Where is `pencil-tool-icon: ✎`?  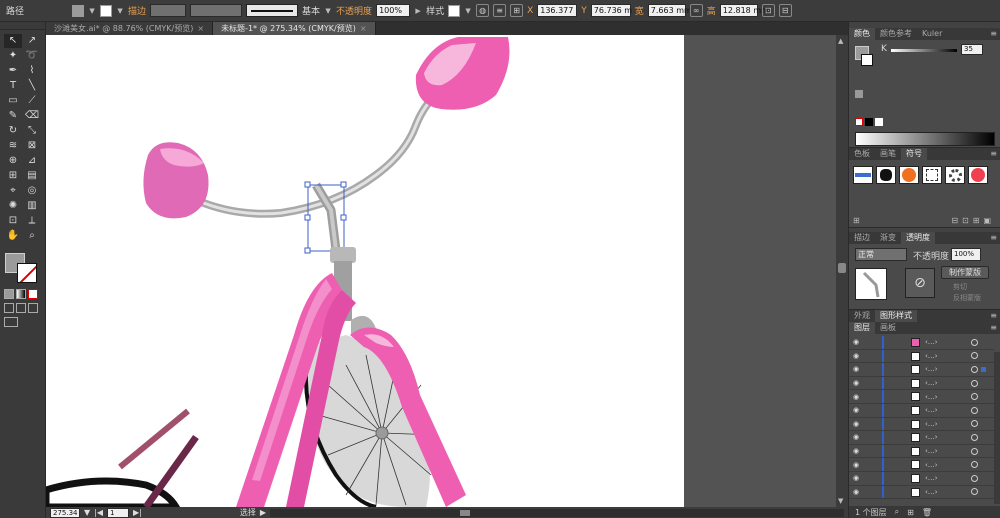 pencil-tool-icon: ✎ is located at coordinates (13, 116).